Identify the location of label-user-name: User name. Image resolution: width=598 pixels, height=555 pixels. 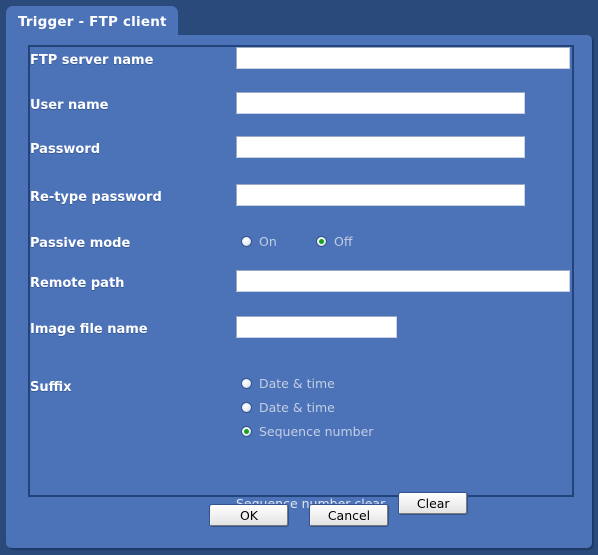
(69, 105).